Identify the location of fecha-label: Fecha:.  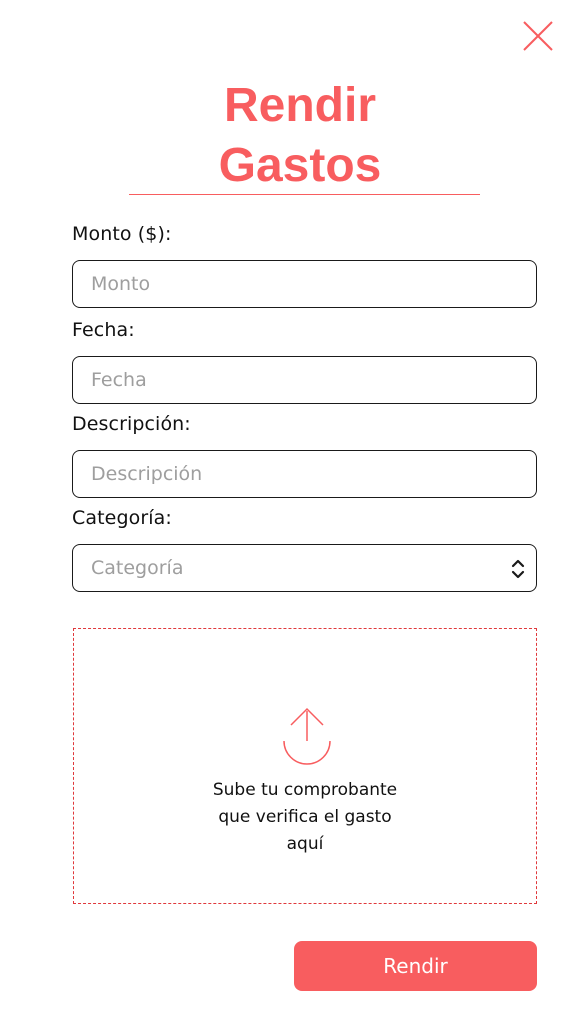
(103, 330).